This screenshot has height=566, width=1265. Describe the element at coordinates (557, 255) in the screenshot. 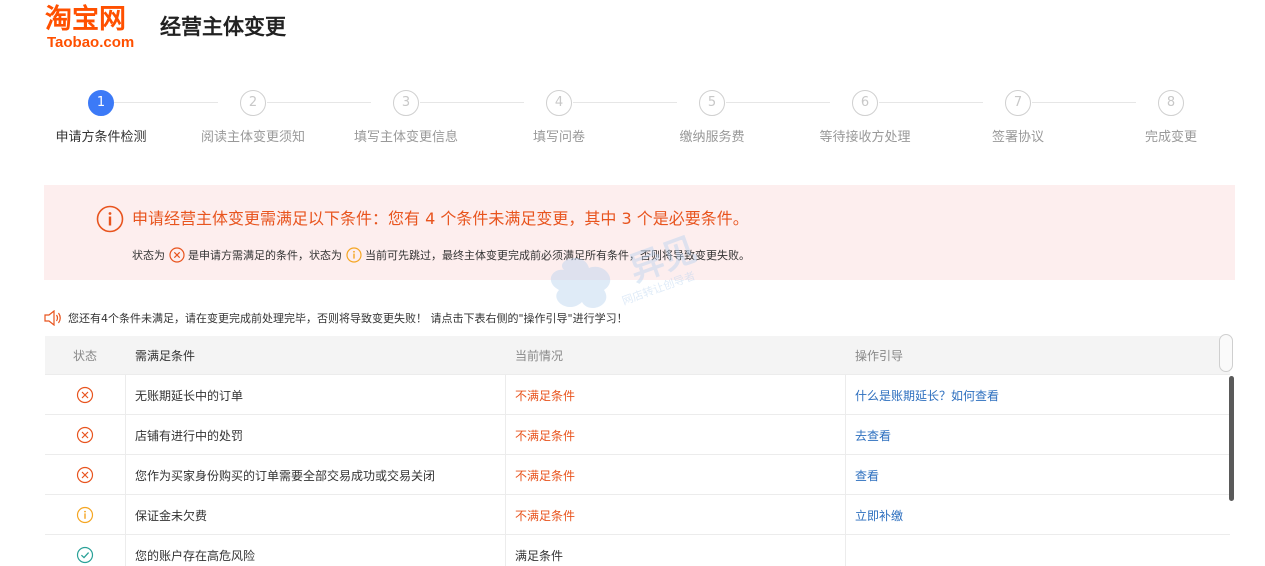

I see `alert-subtext-part: 当前可先跳过，最终主体变更完成前必须满足所有条件，否则将导致变更失败。` at that location.